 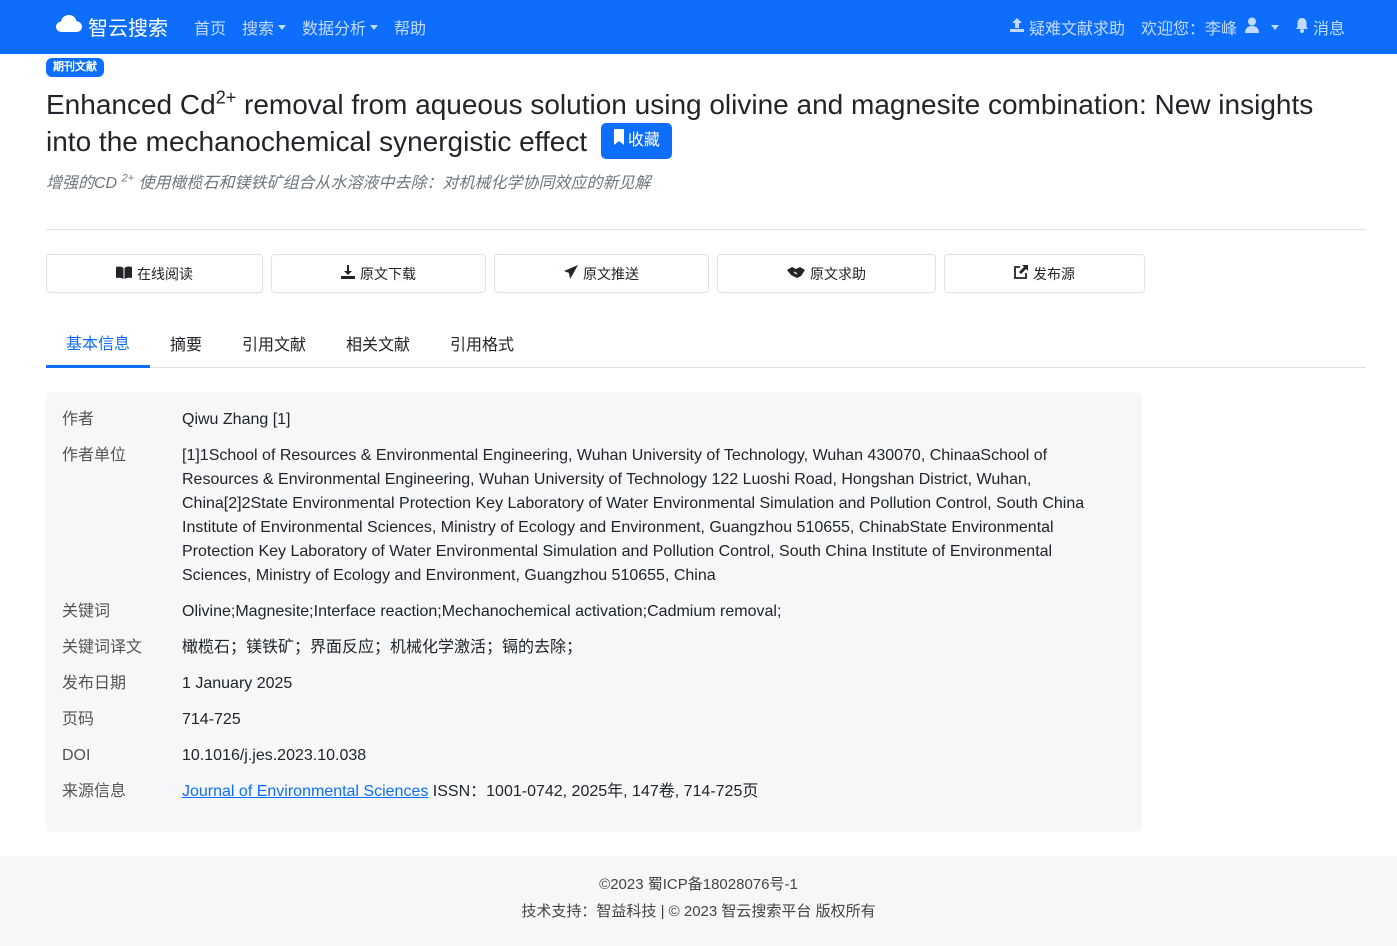 I want to click on brand-logo: 智云搜索, so click(x=112, y=26).